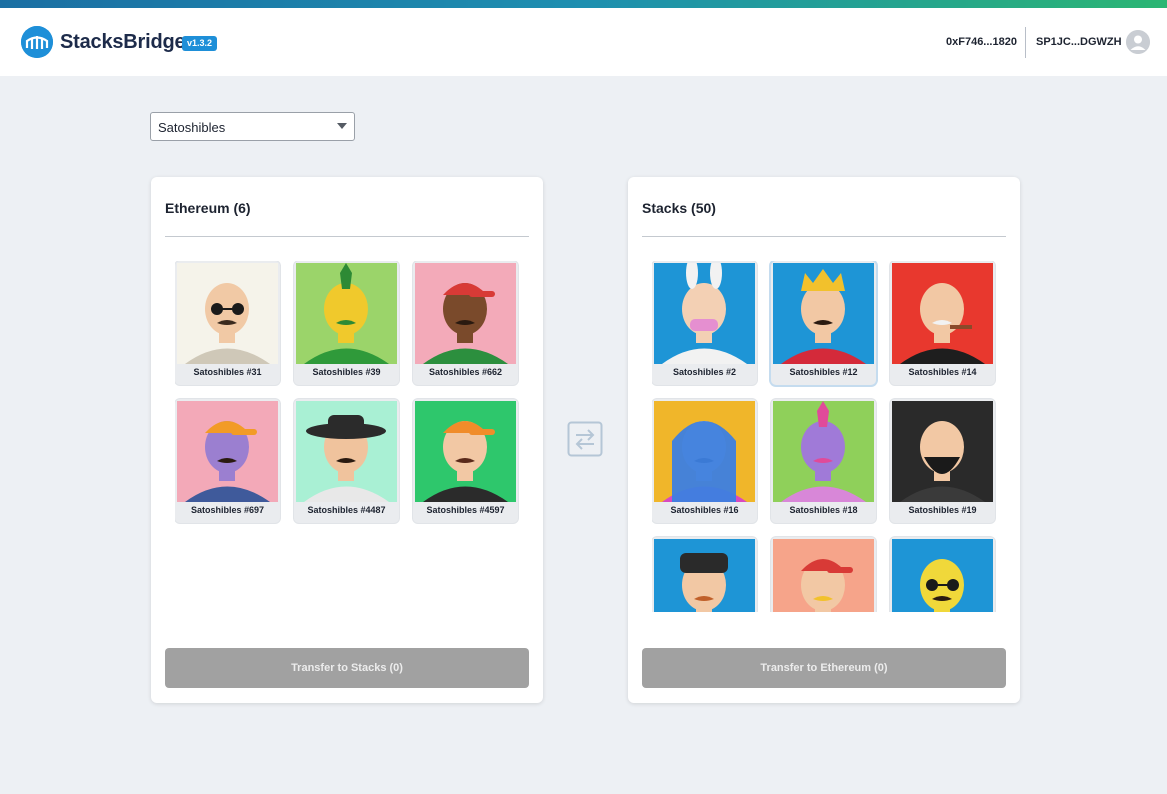 The height and width of the screenshot is (794, 1167). I want to click on nft-label: Satoshibles #2, so click(704, 372).